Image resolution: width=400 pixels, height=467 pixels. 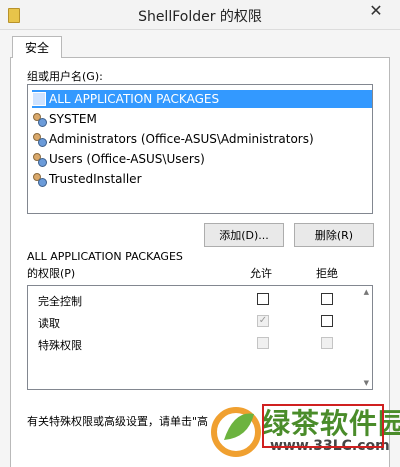 I want to click on list-item: TrustedInstaller, so click(x=89, y=179).